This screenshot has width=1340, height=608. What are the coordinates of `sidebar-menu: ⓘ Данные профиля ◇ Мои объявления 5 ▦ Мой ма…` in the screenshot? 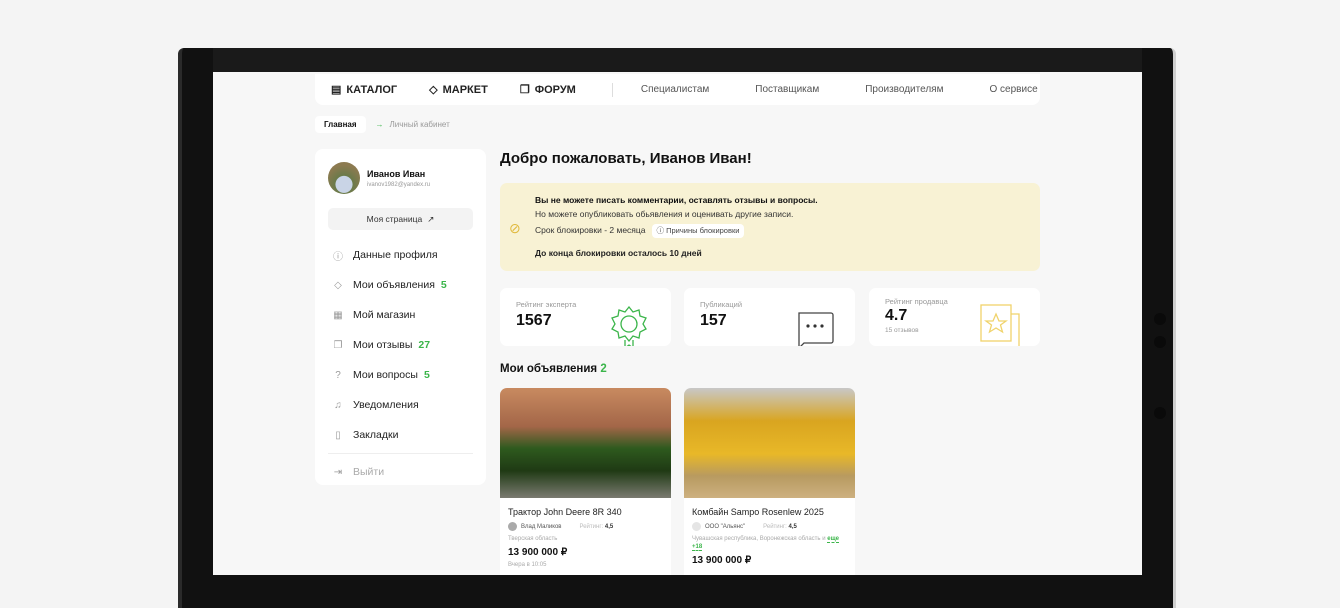 It's located at (400, 363).